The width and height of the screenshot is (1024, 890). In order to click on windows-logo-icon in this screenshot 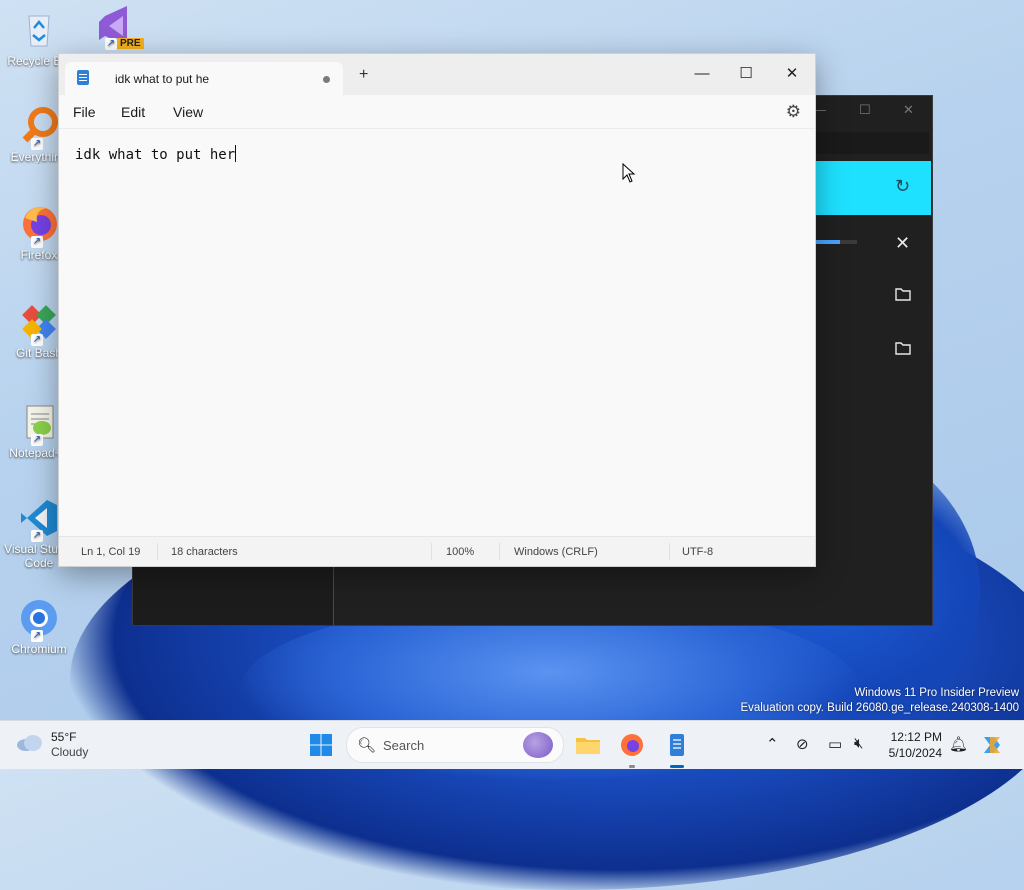, I will do `click(321, 745)`.